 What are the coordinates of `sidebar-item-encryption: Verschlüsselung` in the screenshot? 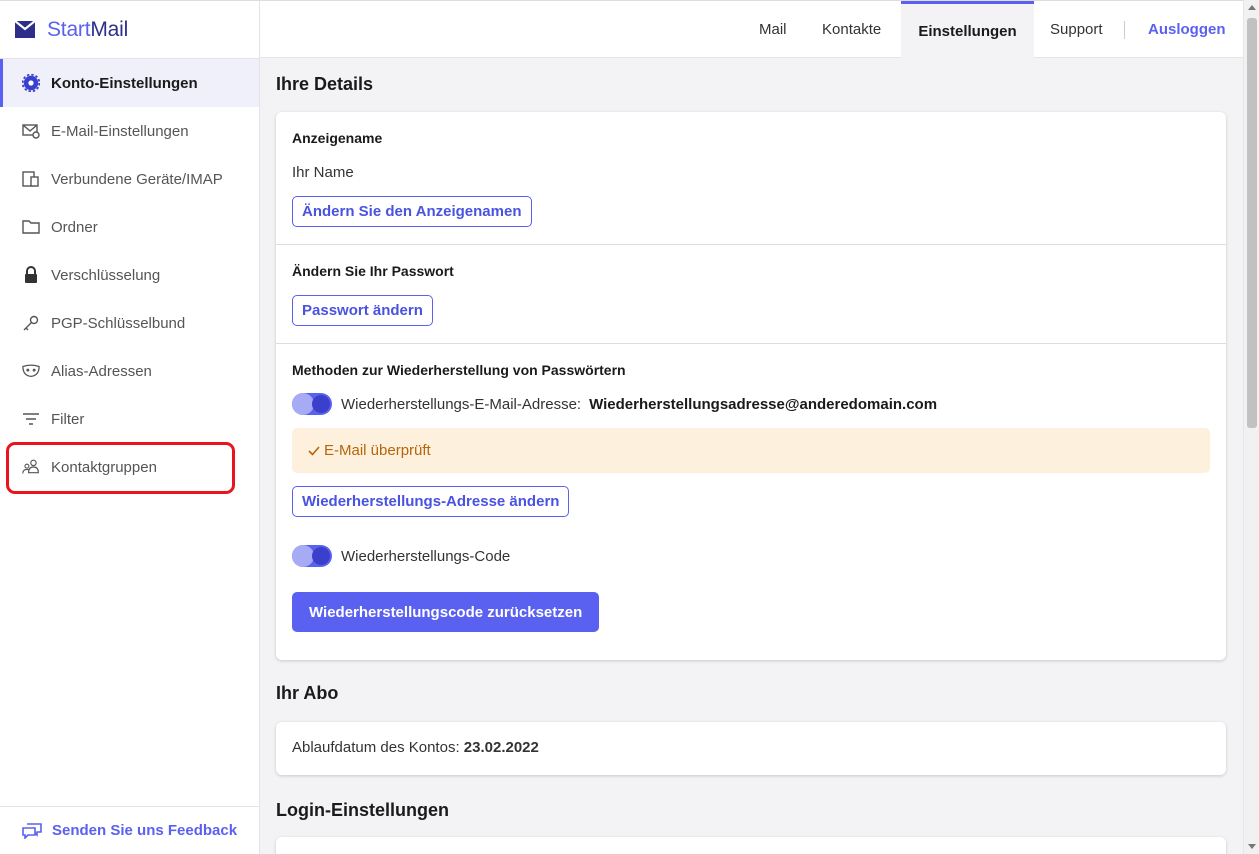 It's located at (129, 275).